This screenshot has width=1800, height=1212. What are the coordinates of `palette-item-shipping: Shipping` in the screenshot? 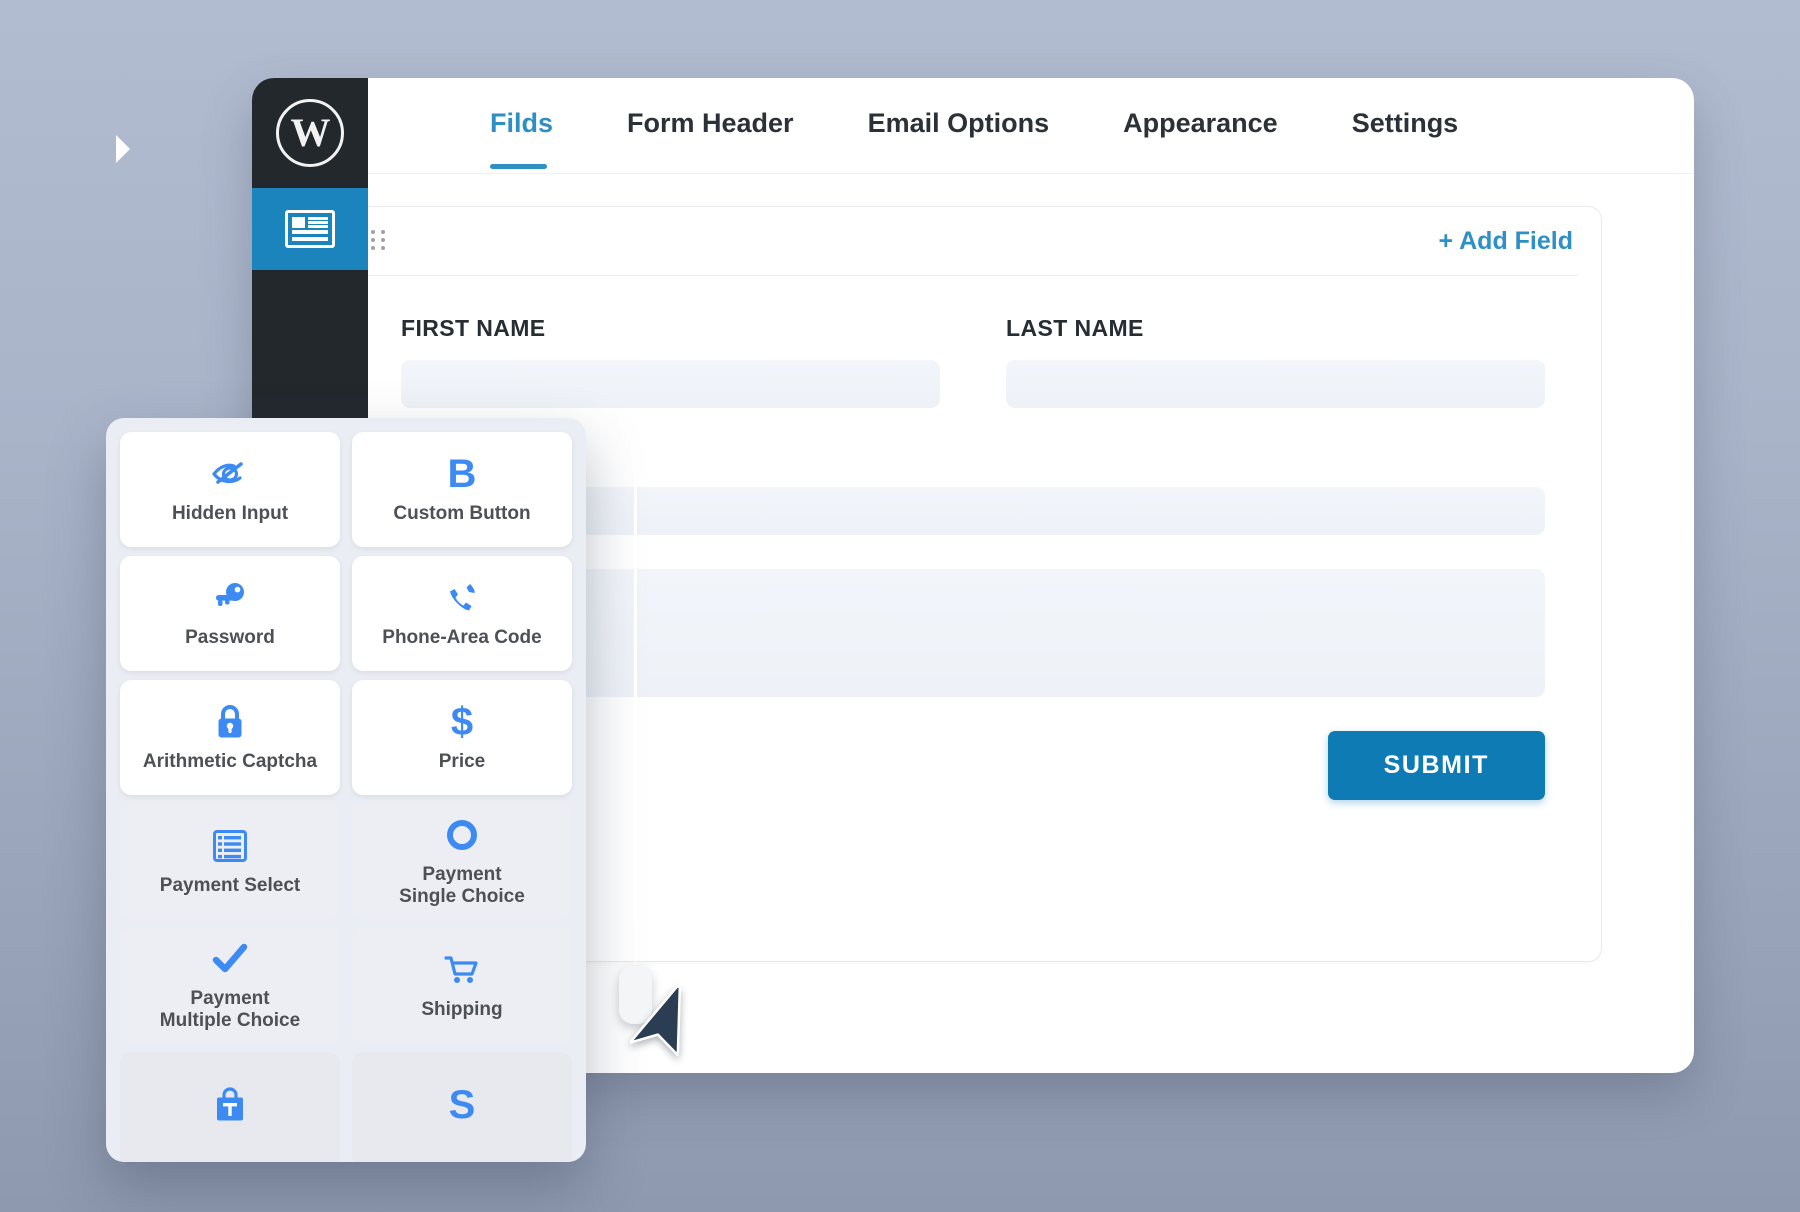 It's located at (462, 985).